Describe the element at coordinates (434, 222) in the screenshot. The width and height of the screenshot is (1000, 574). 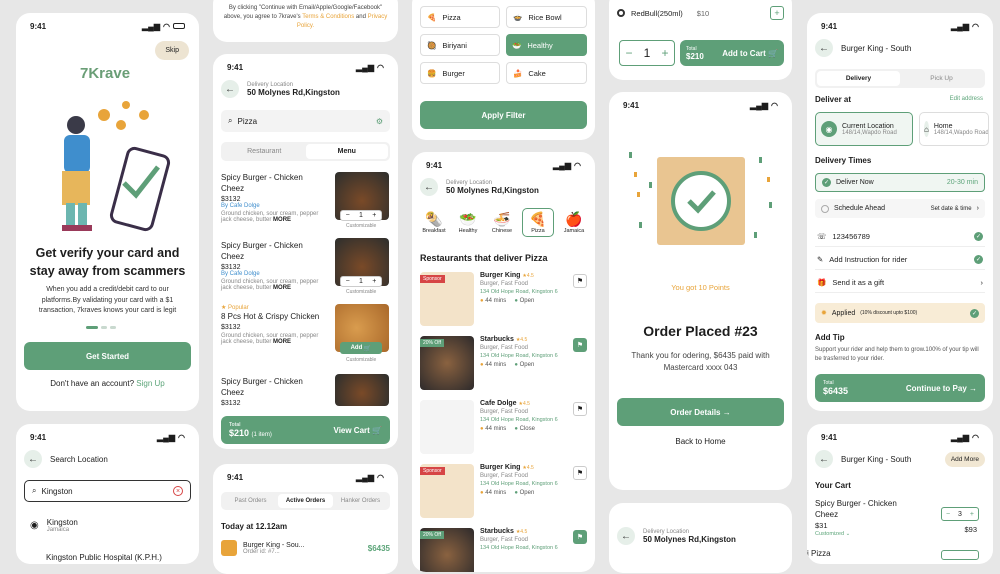
I see `category-breakfast: 🌯 Breakfast` at that location.